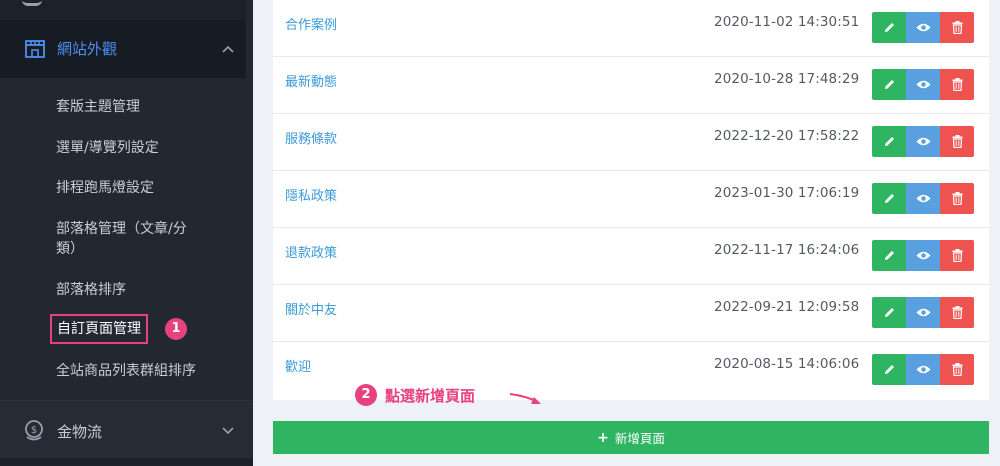  I want to click on previous-section-icon, so click(32, 3).